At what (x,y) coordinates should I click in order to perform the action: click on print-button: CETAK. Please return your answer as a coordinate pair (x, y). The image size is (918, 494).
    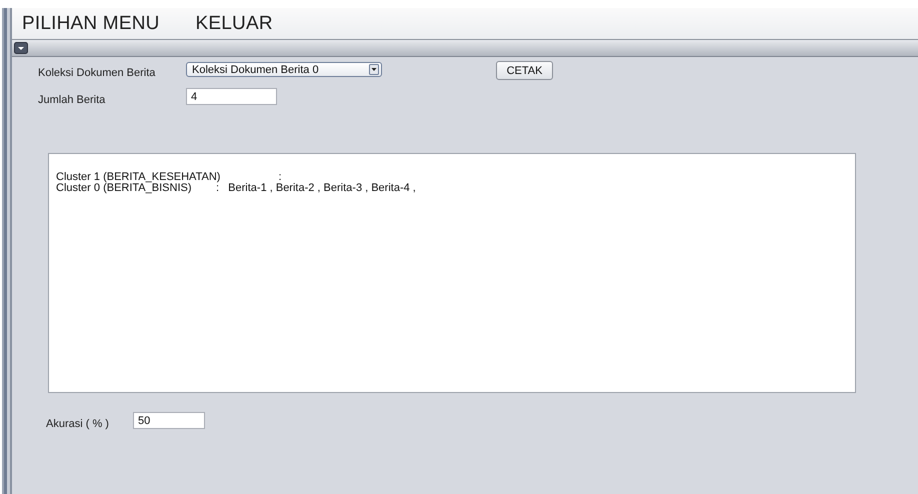
    Looking at the image, I should click on (524, 70).